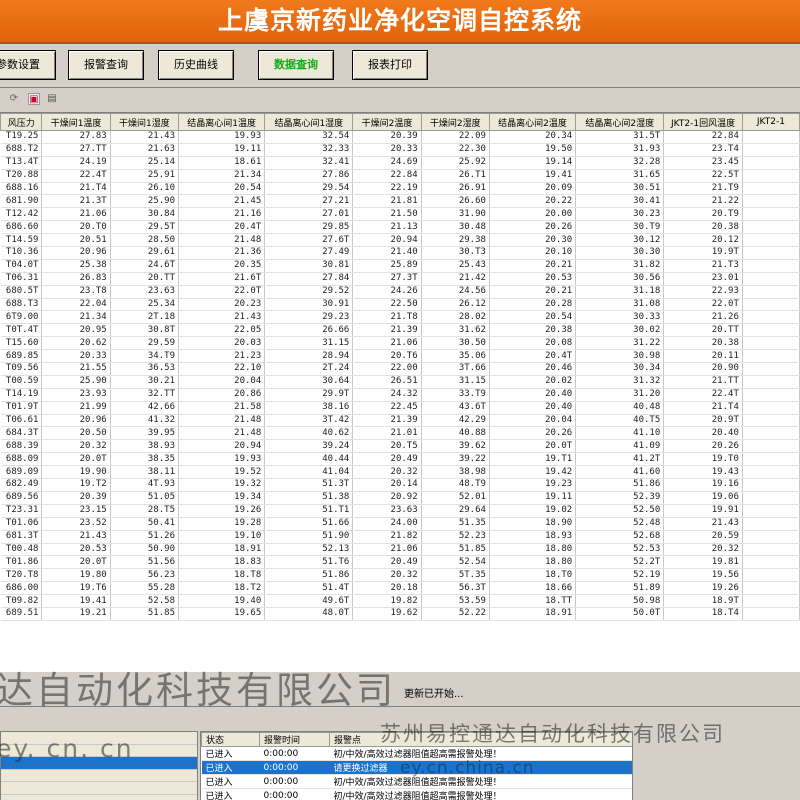  Describe the element at coordinates (222, 485) in the screenshot. I see `table-cell: 19.32` at that location.